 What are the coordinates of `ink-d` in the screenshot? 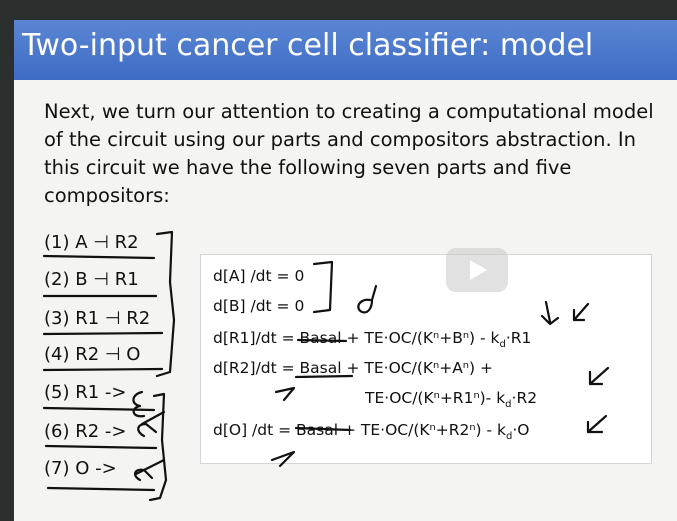 It's located at (367, 299).